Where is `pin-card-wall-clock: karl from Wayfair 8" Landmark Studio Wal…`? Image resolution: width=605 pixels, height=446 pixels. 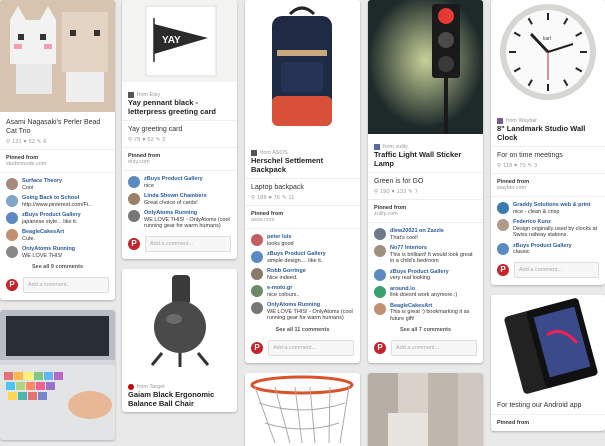 pin-card-wall-clock: karl from Wayfair 8" Landmark Studio Wal… is located at coordinates (548, 142).